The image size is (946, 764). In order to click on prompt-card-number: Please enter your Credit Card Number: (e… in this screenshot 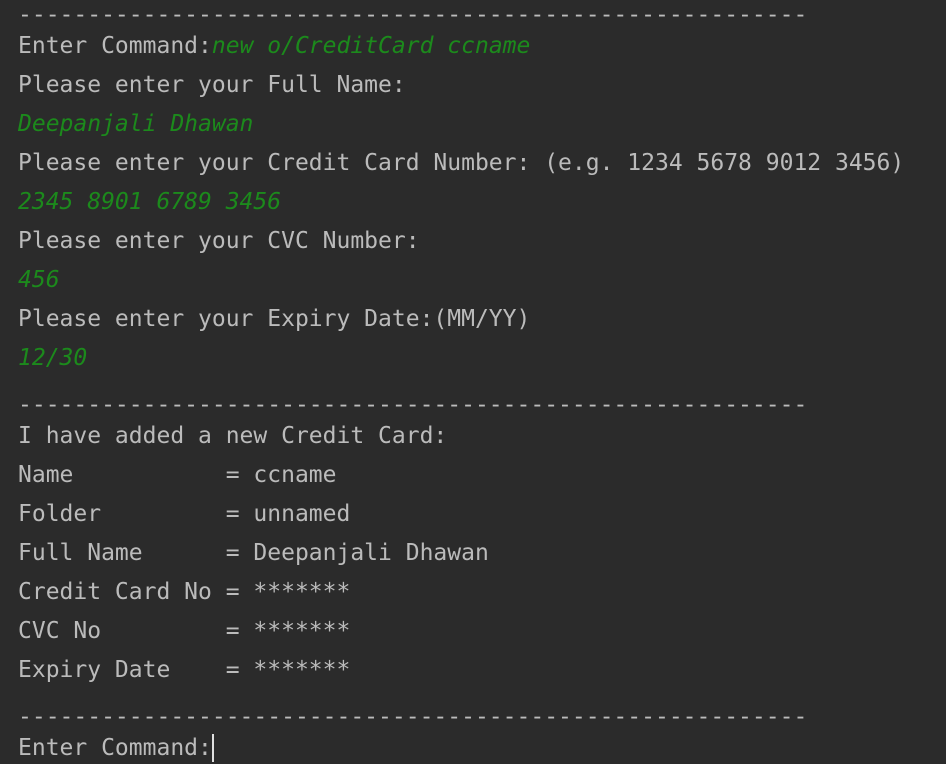, I will do `click(461, 163)`.